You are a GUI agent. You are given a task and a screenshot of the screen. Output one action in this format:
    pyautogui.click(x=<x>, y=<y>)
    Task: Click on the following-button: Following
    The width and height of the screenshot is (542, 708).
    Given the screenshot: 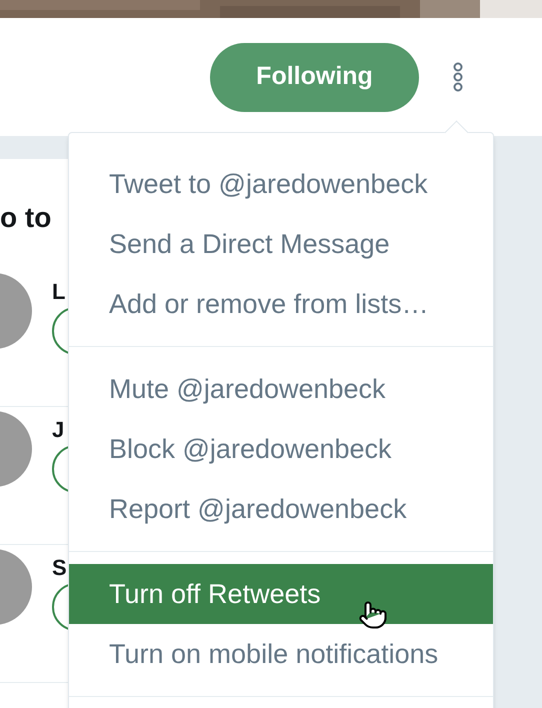 What is the action you would take?
    pyautogui.click(x=314, y=77)
    